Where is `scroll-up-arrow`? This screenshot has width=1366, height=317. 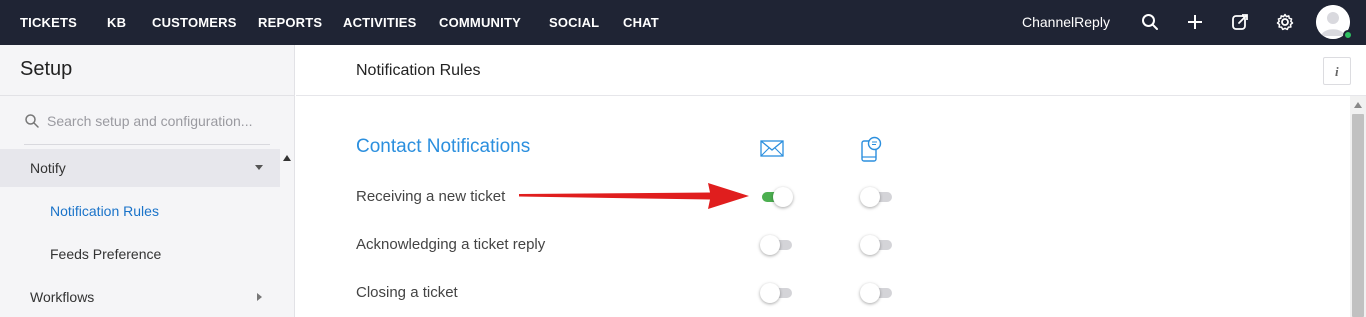 scroll-up-arrow is located at coordinates (1358, 105).